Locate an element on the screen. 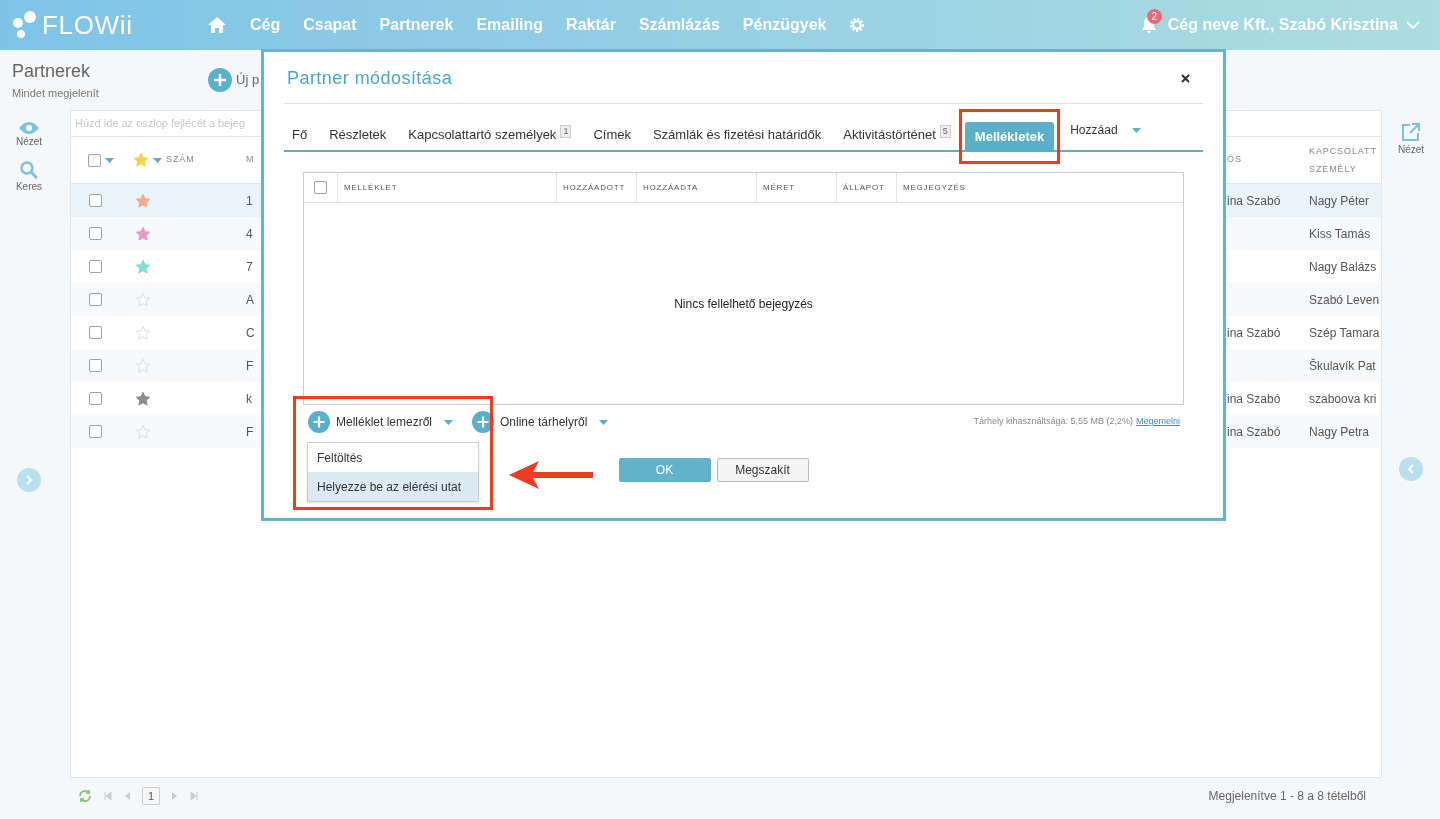 This screenshot has width=1440, height=819. notification-badge: 2 is located at coordinates (1154, 16).